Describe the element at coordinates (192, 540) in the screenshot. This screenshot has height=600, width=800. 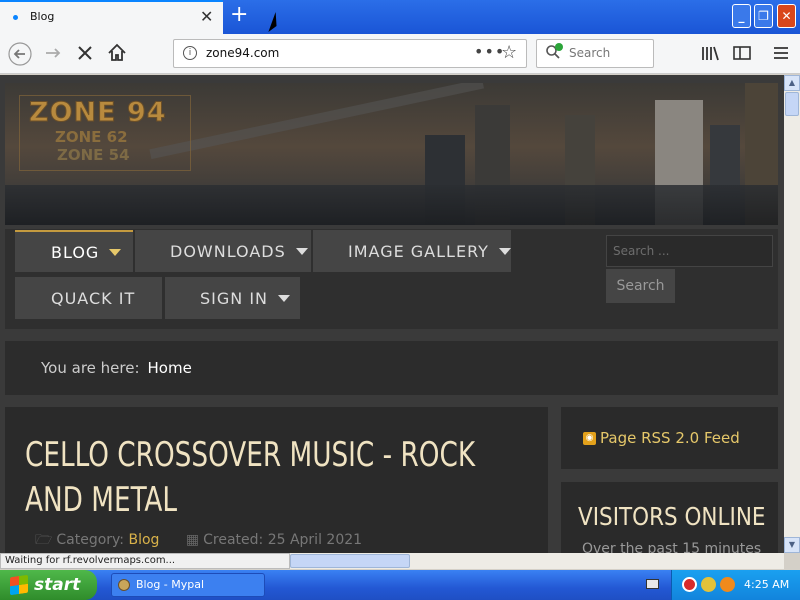
I see `calendar-icon: ▦` at that location.